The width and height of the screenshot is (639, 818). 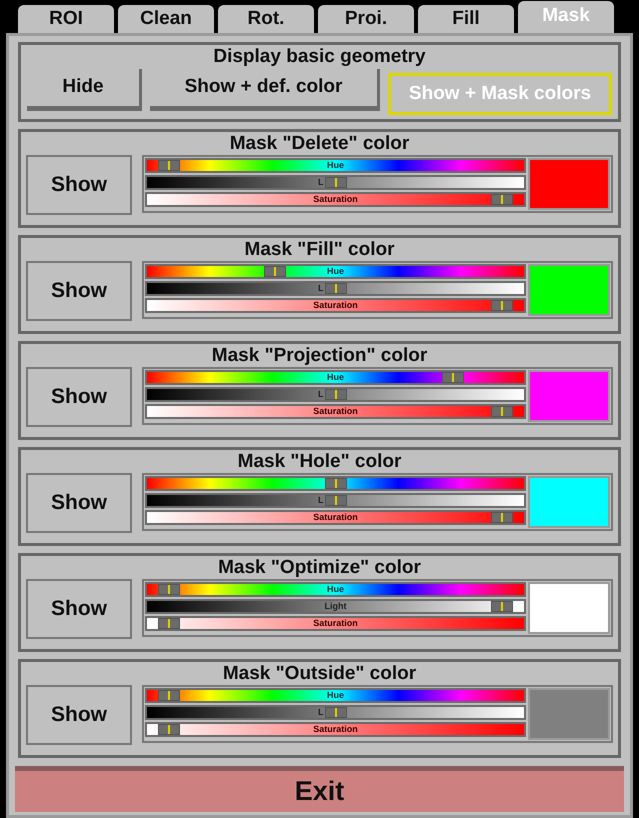 What do you see at coordinates (366, 19) in the screenshot?
I see `tab: Proi.` at bounding box center [366, 19].